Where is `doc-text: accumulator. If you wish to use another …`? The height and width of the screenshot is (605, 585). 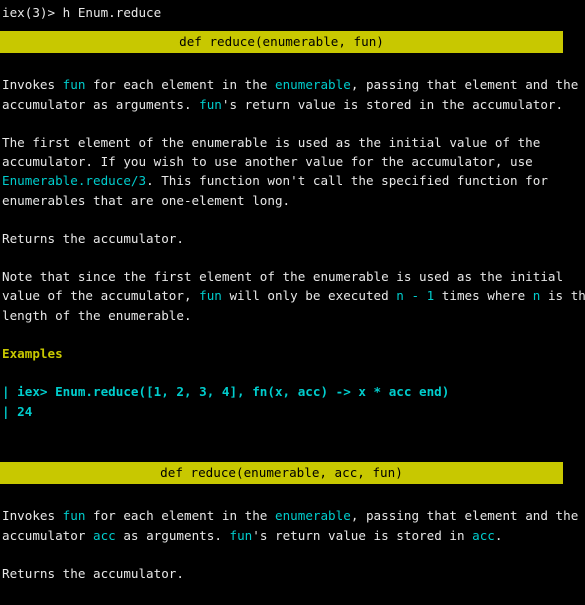 doc-text: accumulator. If you wish to use another … is located at coordinates (267, 162).